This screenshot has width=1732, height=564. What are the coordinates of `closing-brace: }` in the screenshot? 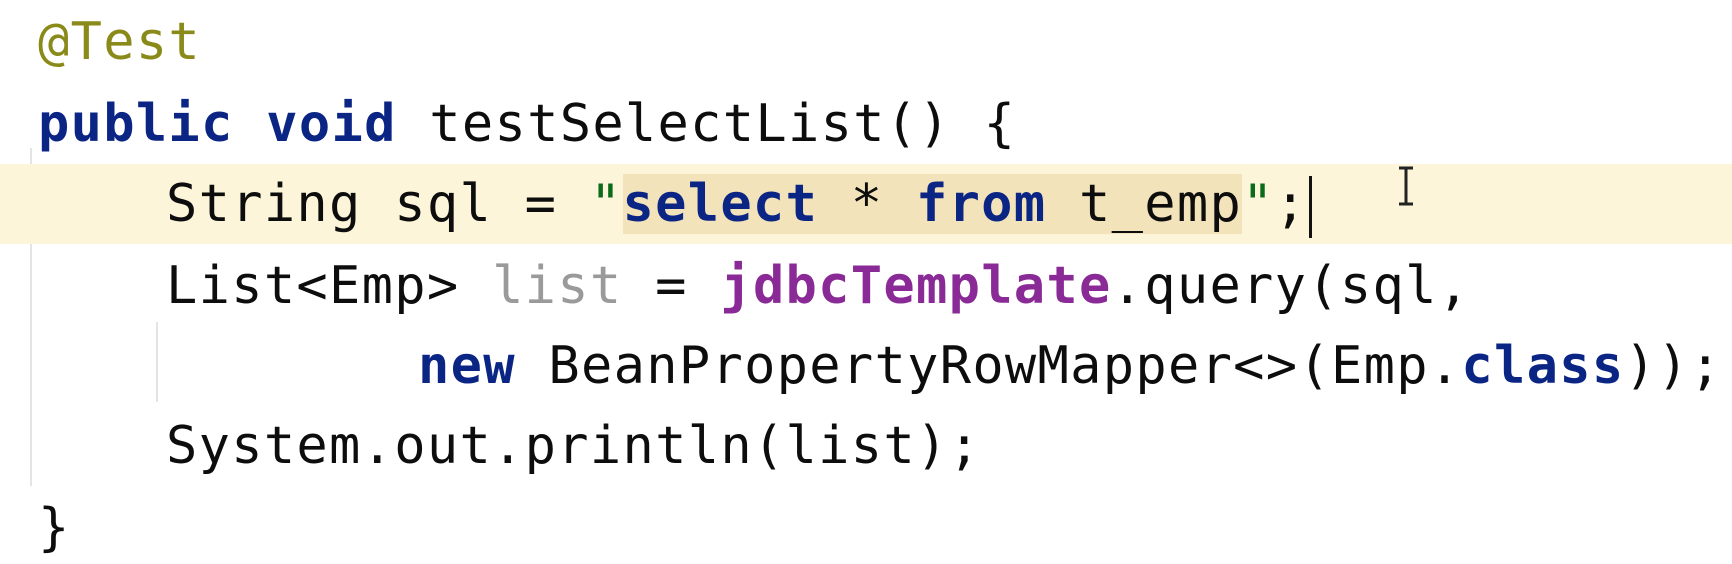 It's located at (54, 528).